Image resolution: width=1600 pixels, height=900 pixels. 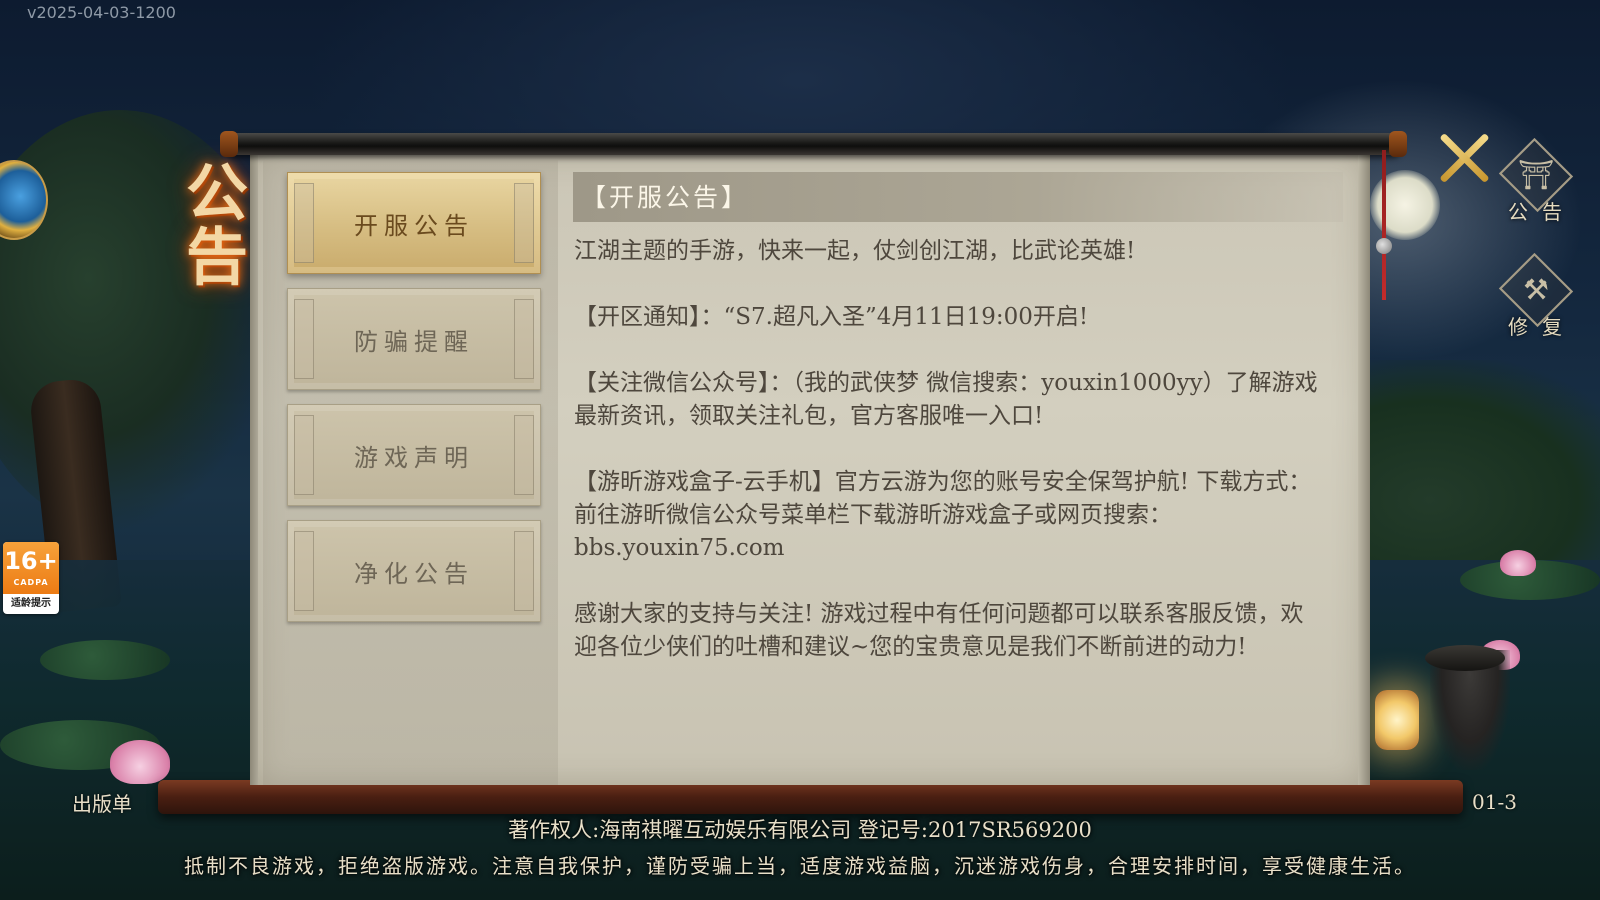 I want to click on content-paragraph: 【开区通知】：“S7.超凡入圣”4月11日19:00开启!, so click(x=831, y=317).